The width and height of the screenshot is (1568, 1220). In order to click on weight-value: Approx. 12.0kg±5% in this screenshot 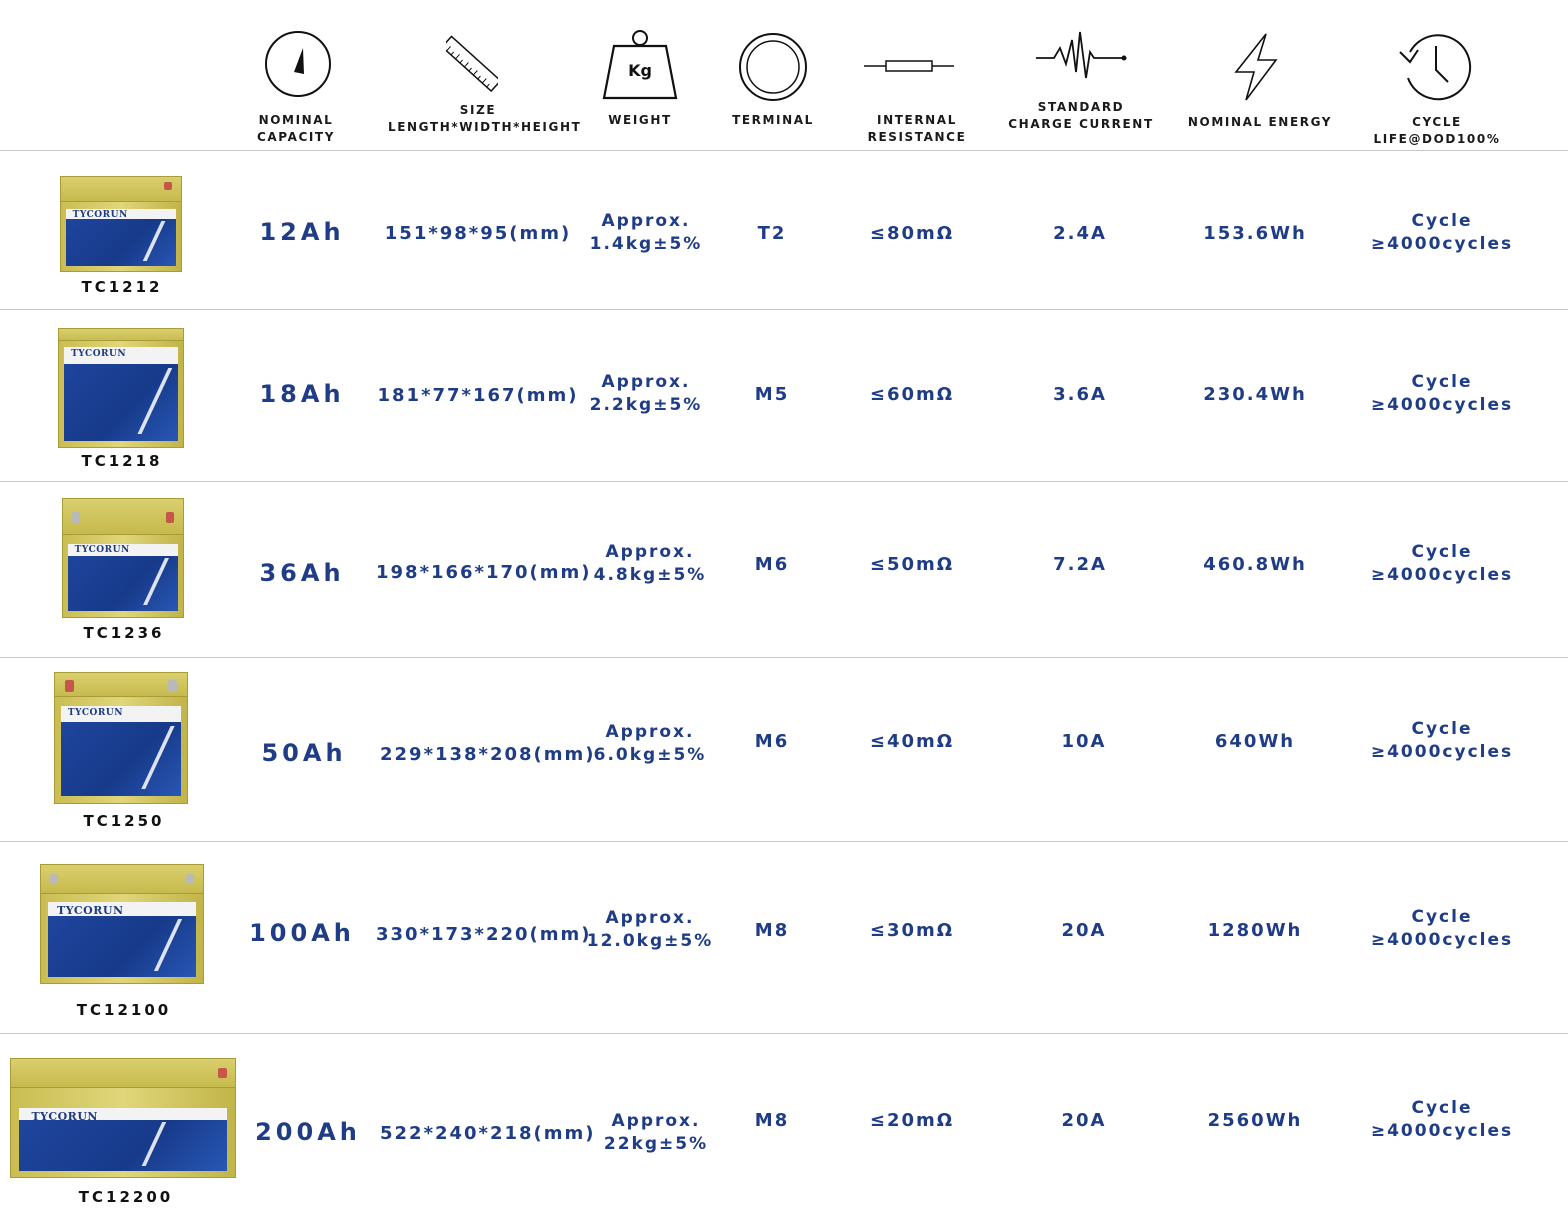, I will do `click(650, 930)`.